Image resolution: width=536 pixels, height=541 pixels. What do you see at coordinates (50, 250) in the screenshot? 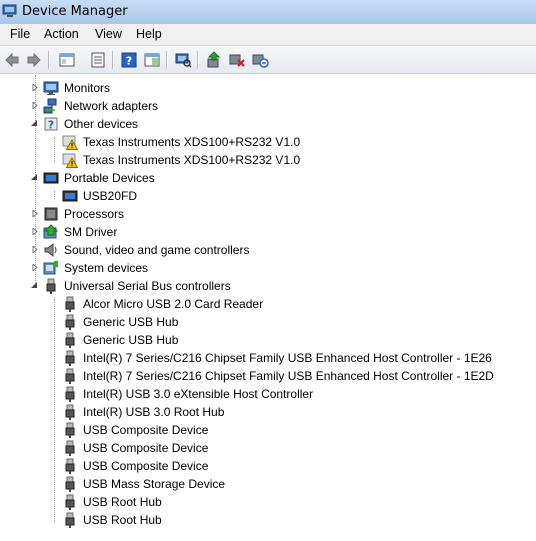
I see `speaker-icon` at bounding box center [50, 250].